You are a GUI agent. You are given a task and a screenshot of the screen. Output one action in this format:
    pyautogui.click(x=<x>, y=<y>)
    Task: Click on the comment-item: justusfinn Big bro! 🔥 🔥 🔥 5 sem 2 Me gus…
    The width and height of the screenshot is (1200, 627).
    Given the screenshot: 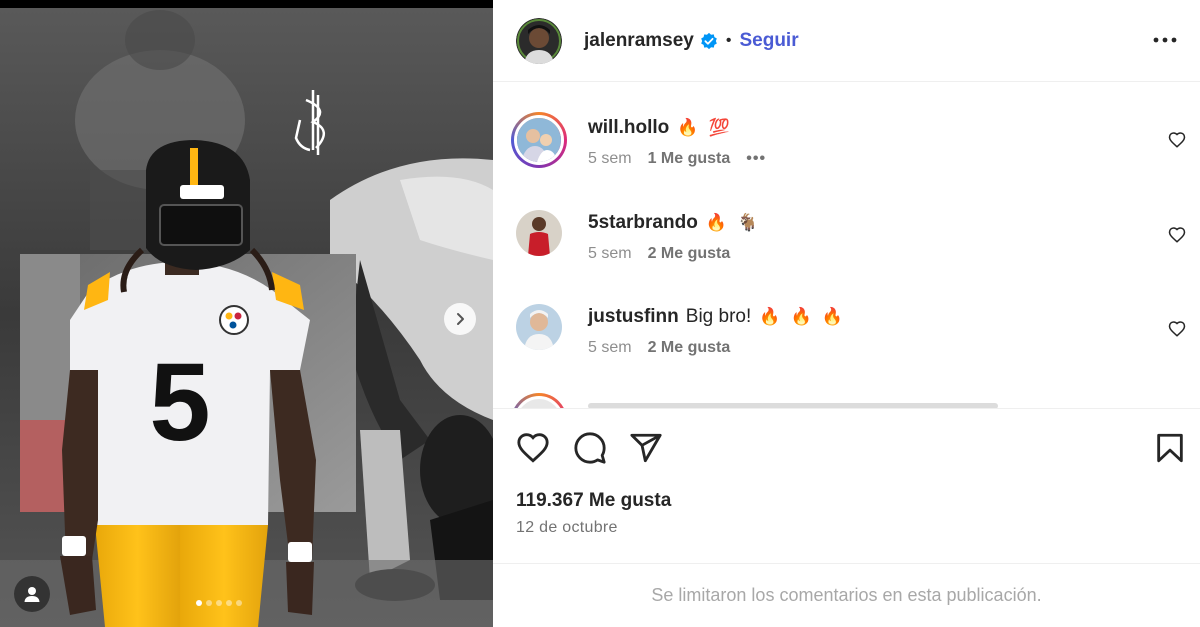 What is the action you would take?
    pyautogui.click(x=846, y=344)
    